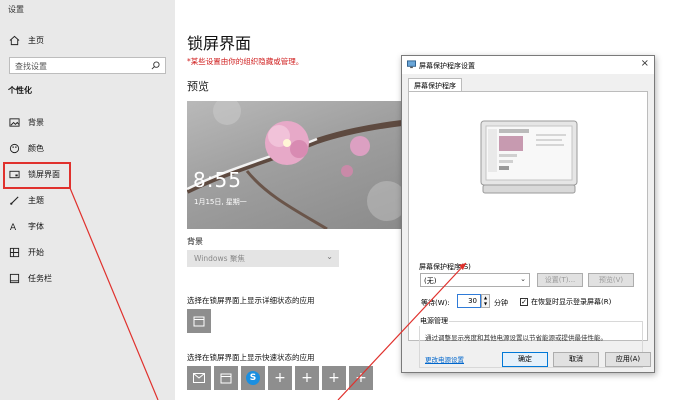 The width and height of the screenshot is (692, 400). Describe the element at coordinates (444, 359) in the screenshot. I see `change-power-settings-link: 更改电源设置` at that location.